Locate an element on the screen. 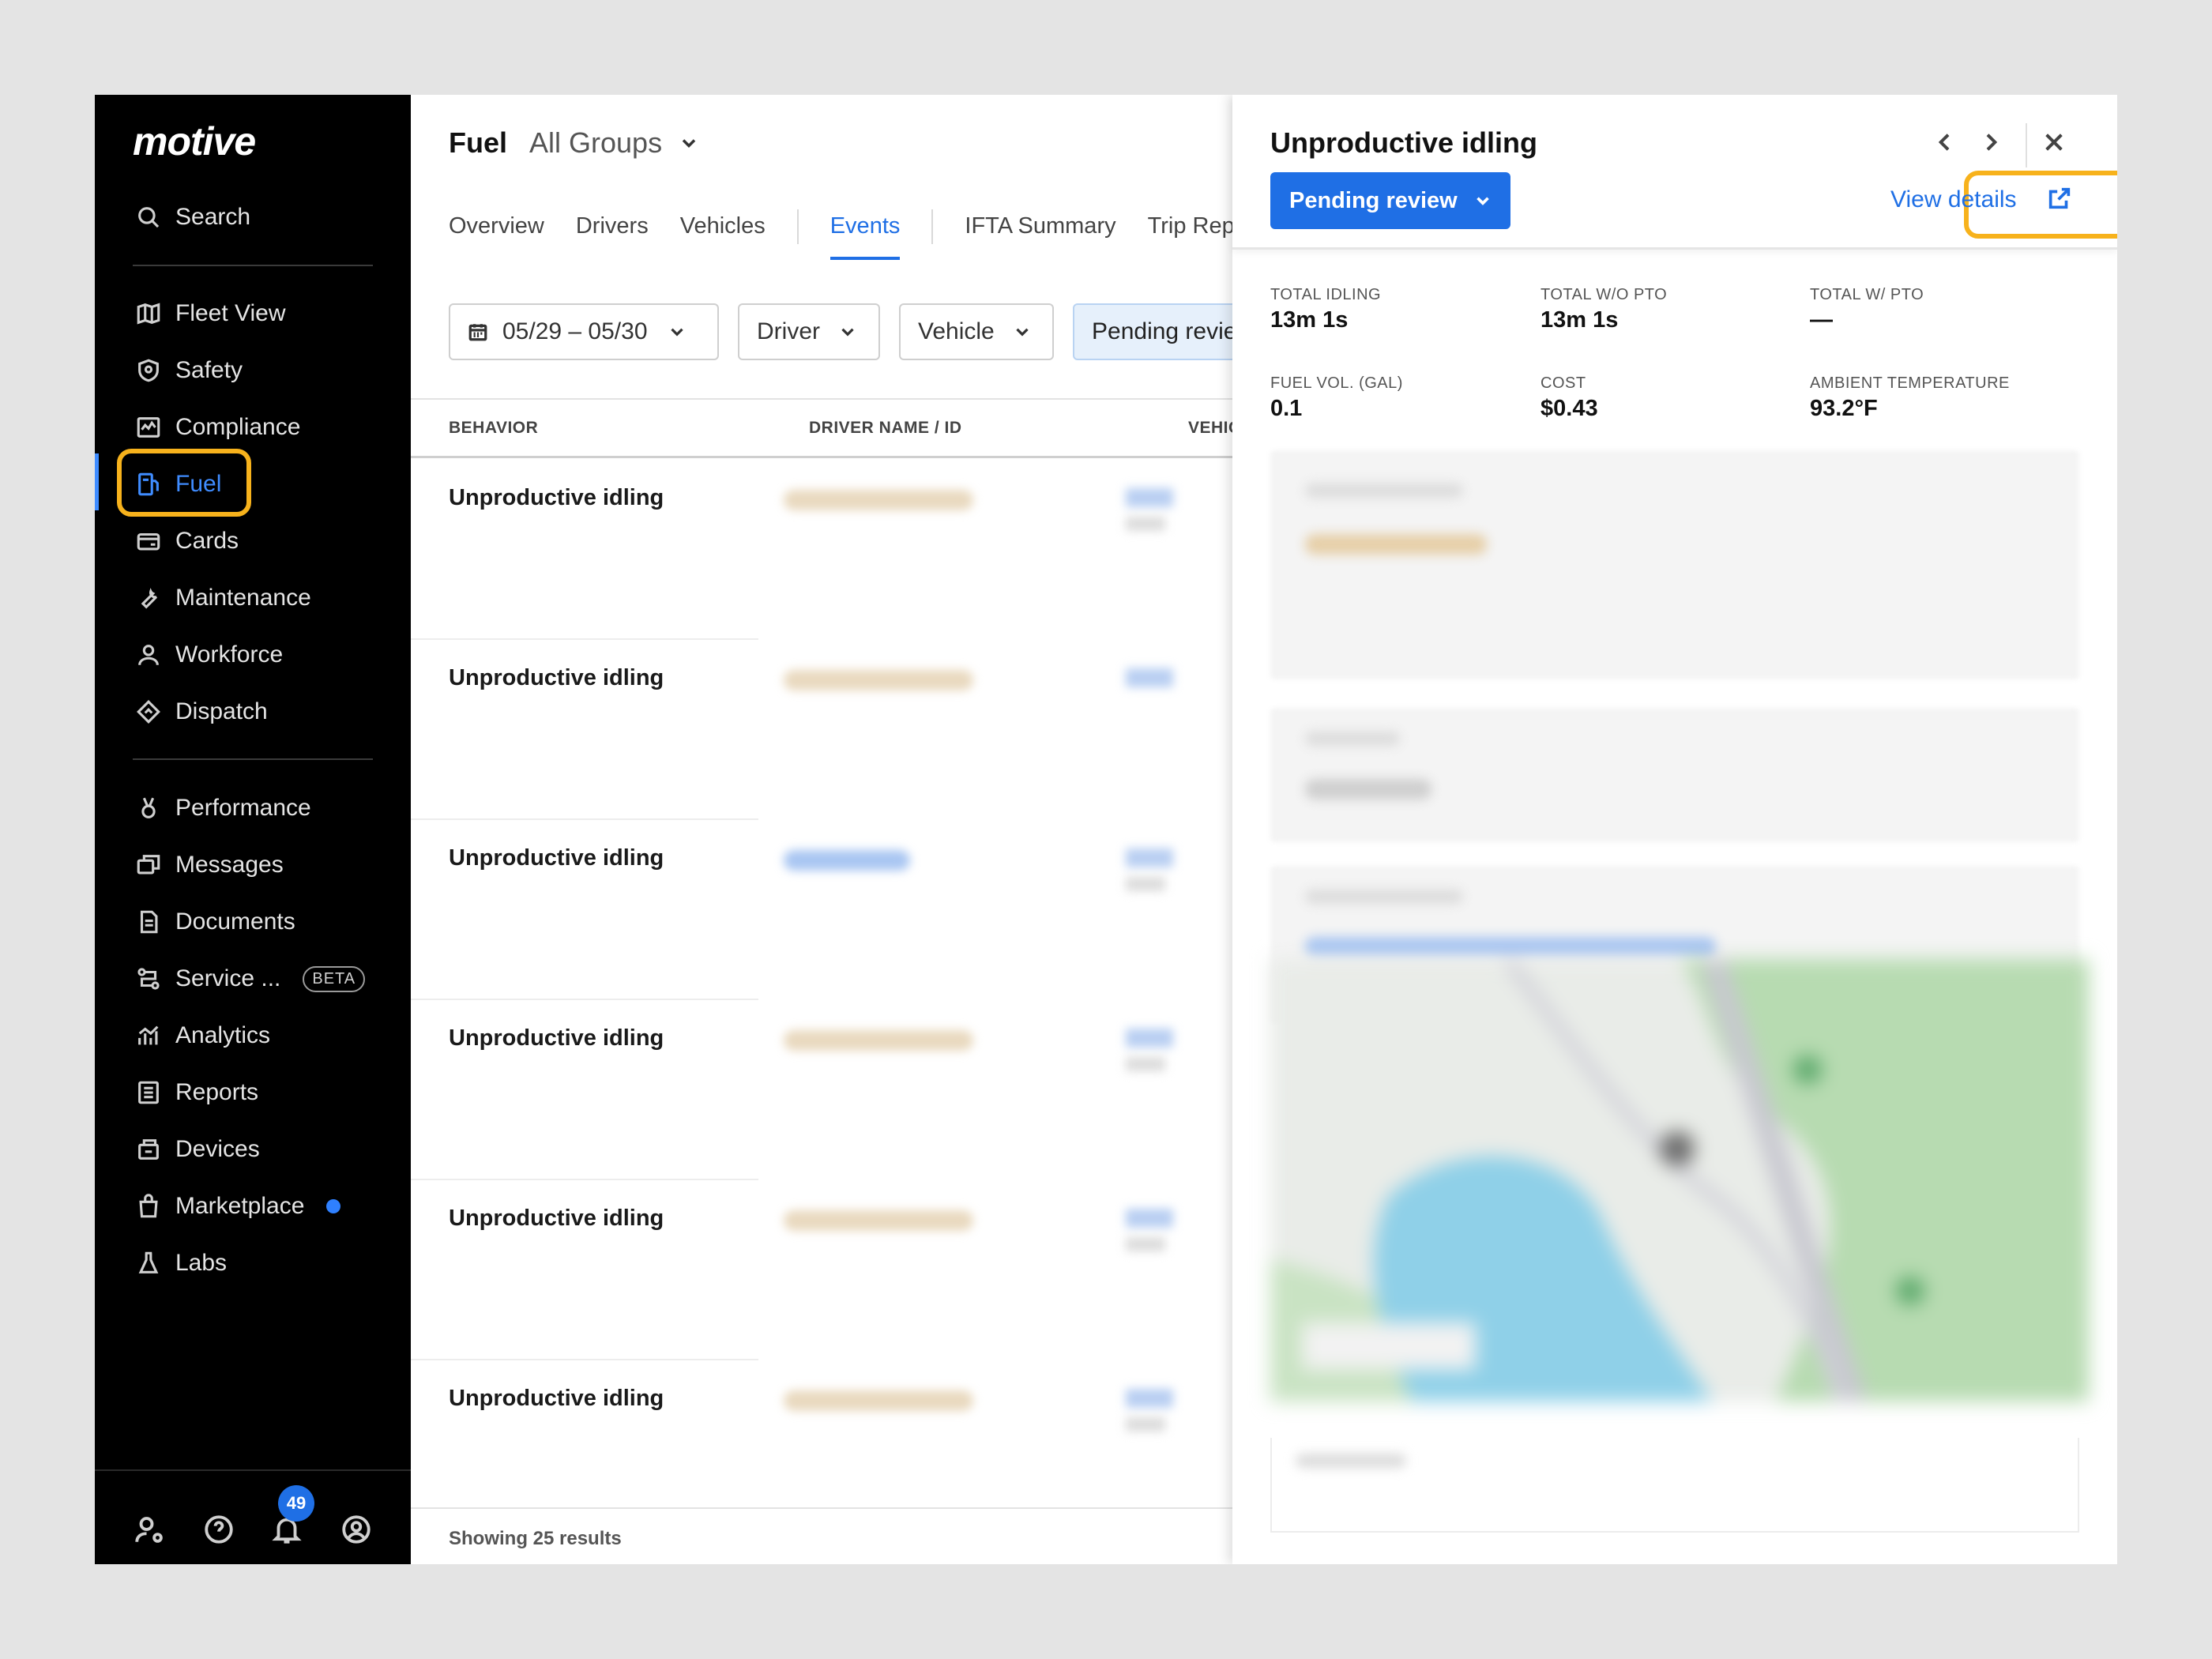 This screenshot has height=1659, width=2212. sidebar-item-label: Devices is located at coordinates (217, 1149).